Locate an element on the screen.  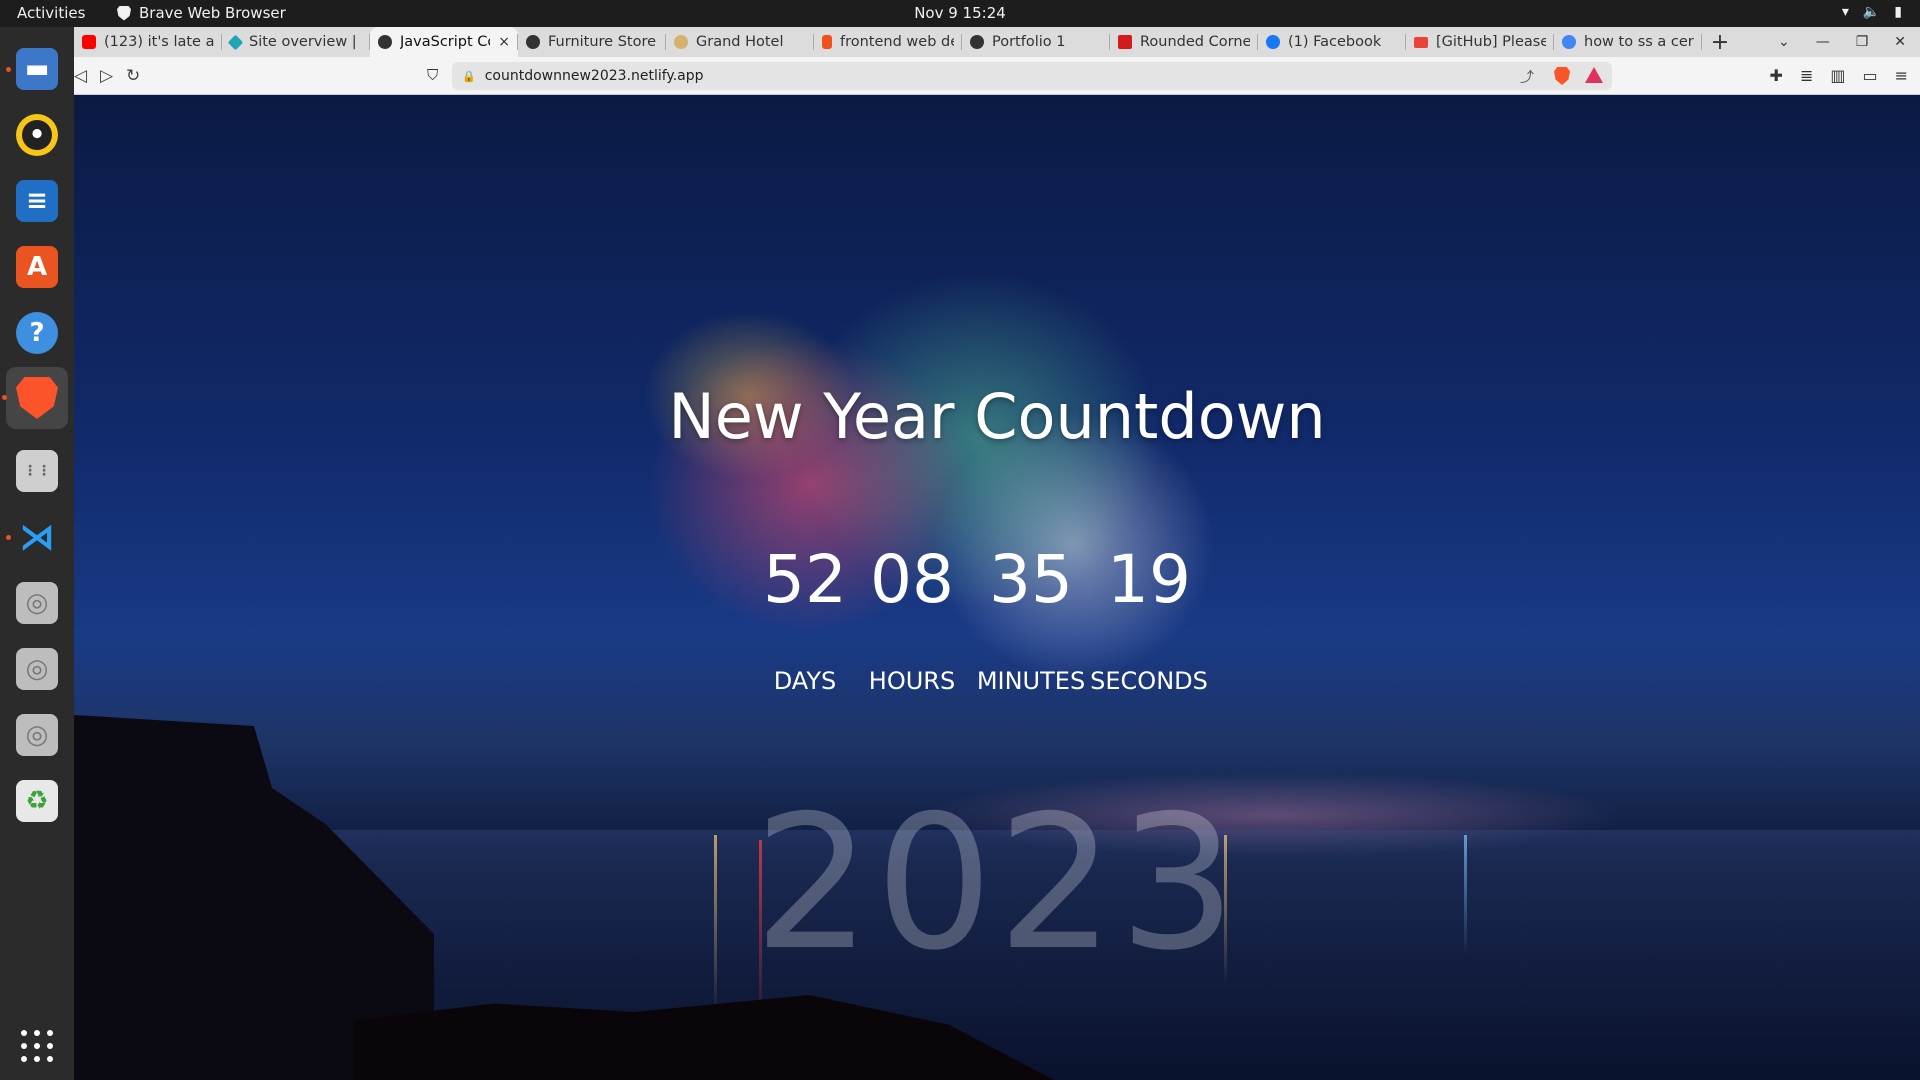
wallet-icon: ▭ is located at coordinates (1869, 75).